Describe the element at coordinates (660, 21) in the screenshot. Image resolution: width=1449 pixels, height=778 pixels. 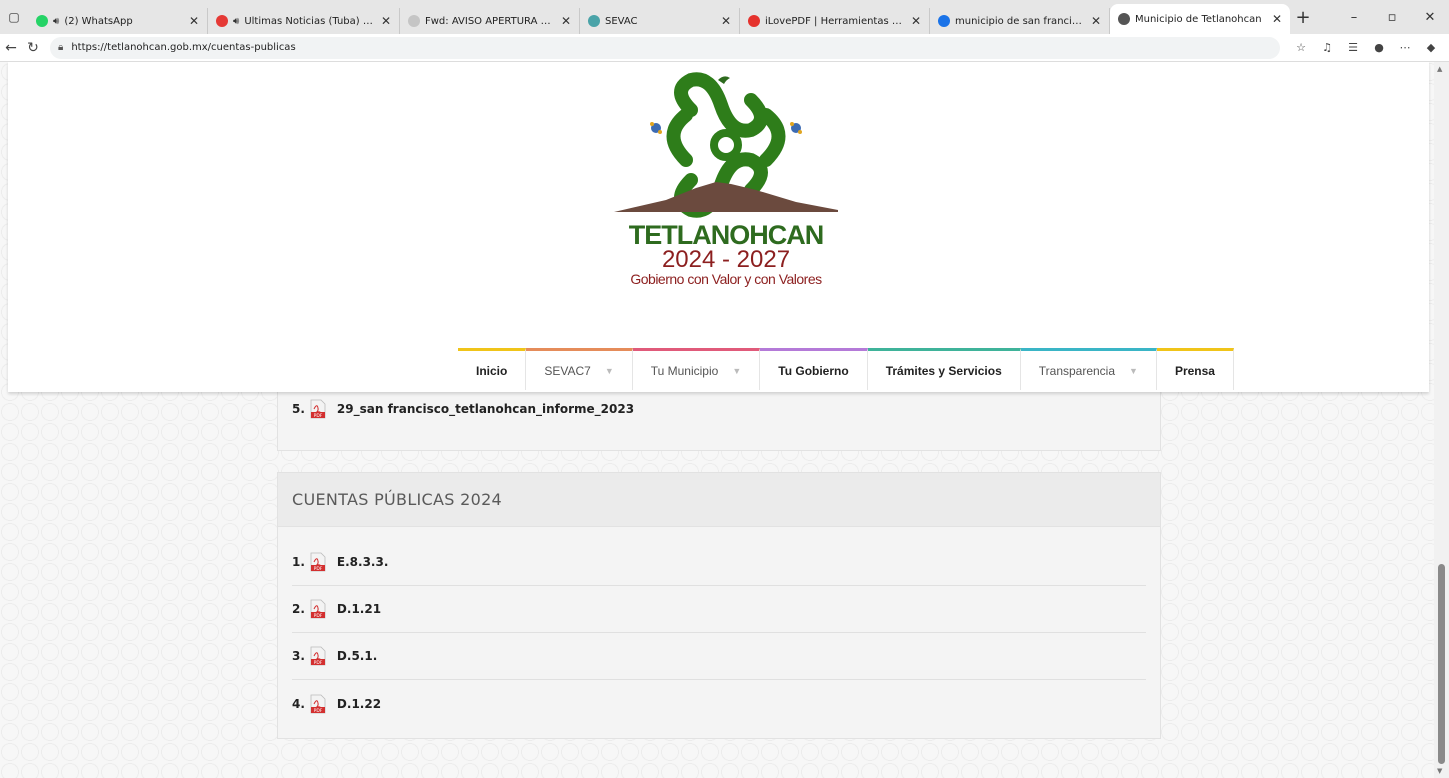
I see `browser-tab: SEVAC ✕` at that location.